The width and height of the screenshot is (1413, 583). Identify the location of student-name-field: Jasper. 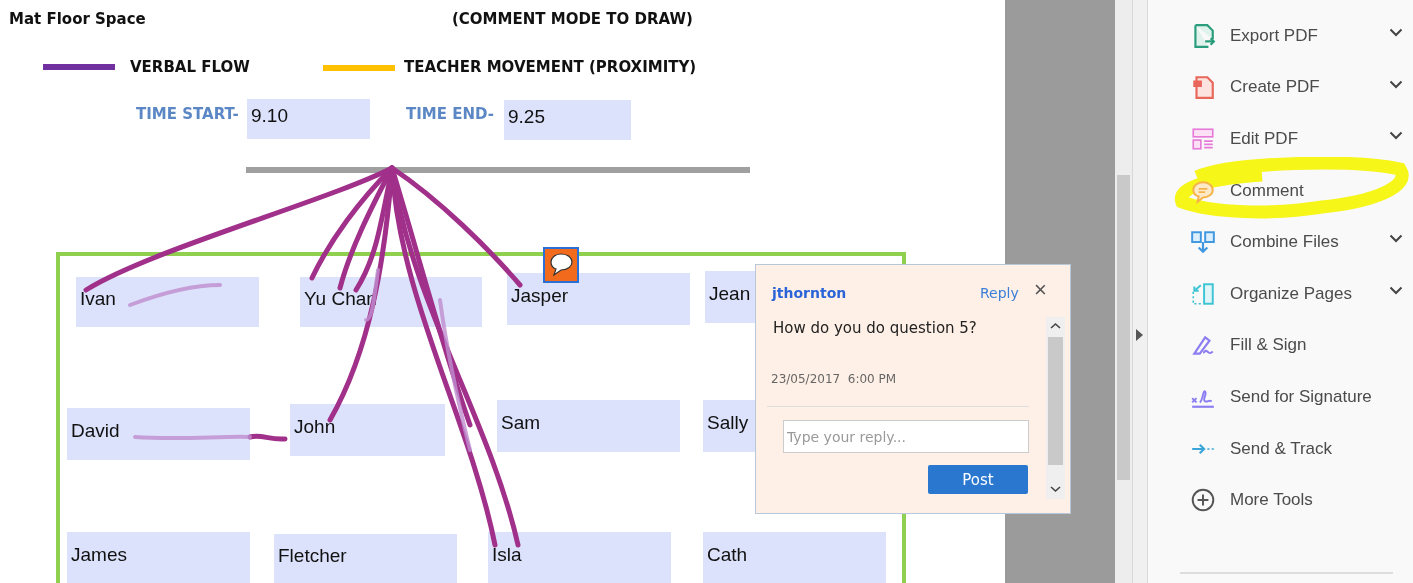
(598, 299).